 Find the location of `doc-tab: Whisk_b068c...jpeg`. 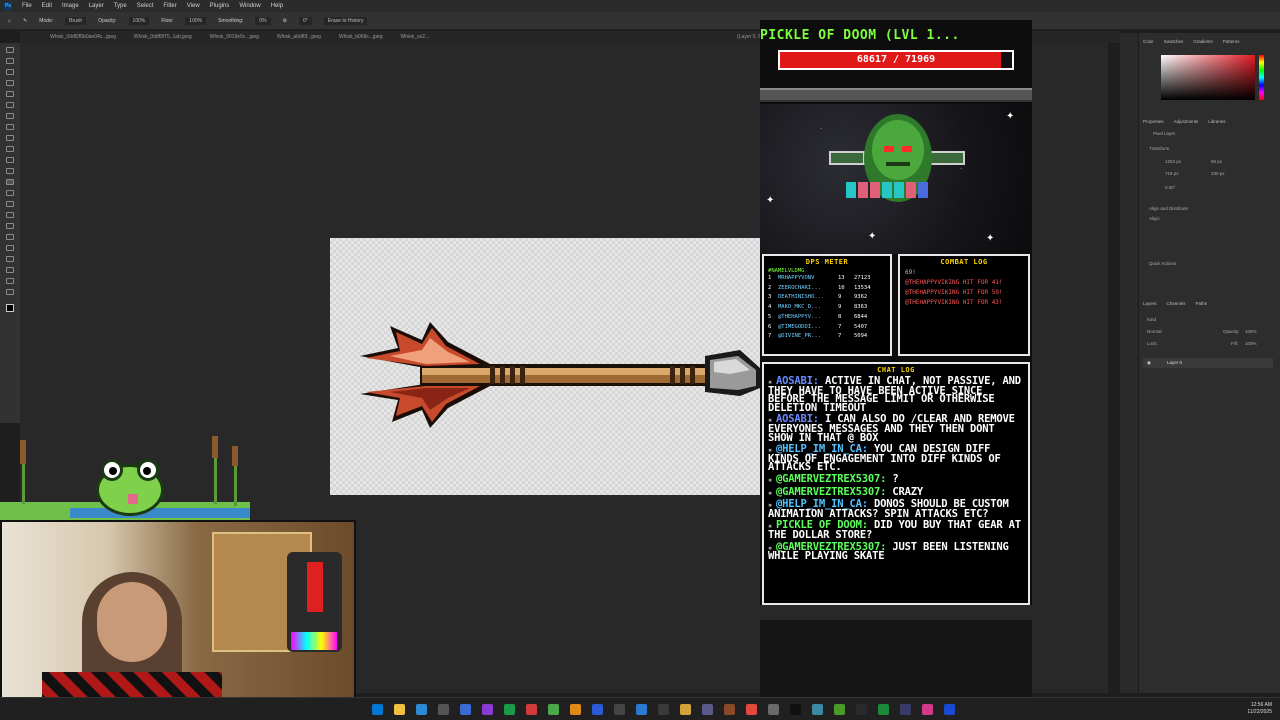

doc-tab: Whisk_b068c...jpeg is located at coordinates (361, 37).